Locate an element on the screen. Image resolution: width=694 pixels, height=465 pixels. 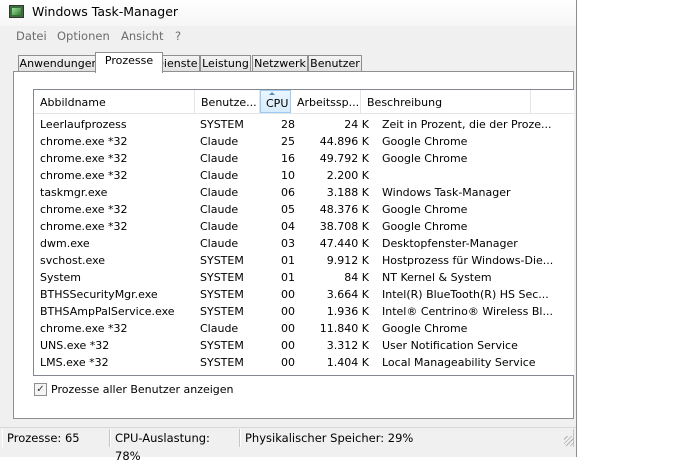
process-memory: 2.200 K is located at coordinates (347, 175).